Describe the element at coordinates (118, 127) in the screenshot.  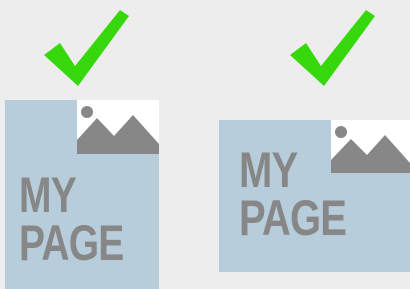
I see `image-placeholder-icon` at that location.